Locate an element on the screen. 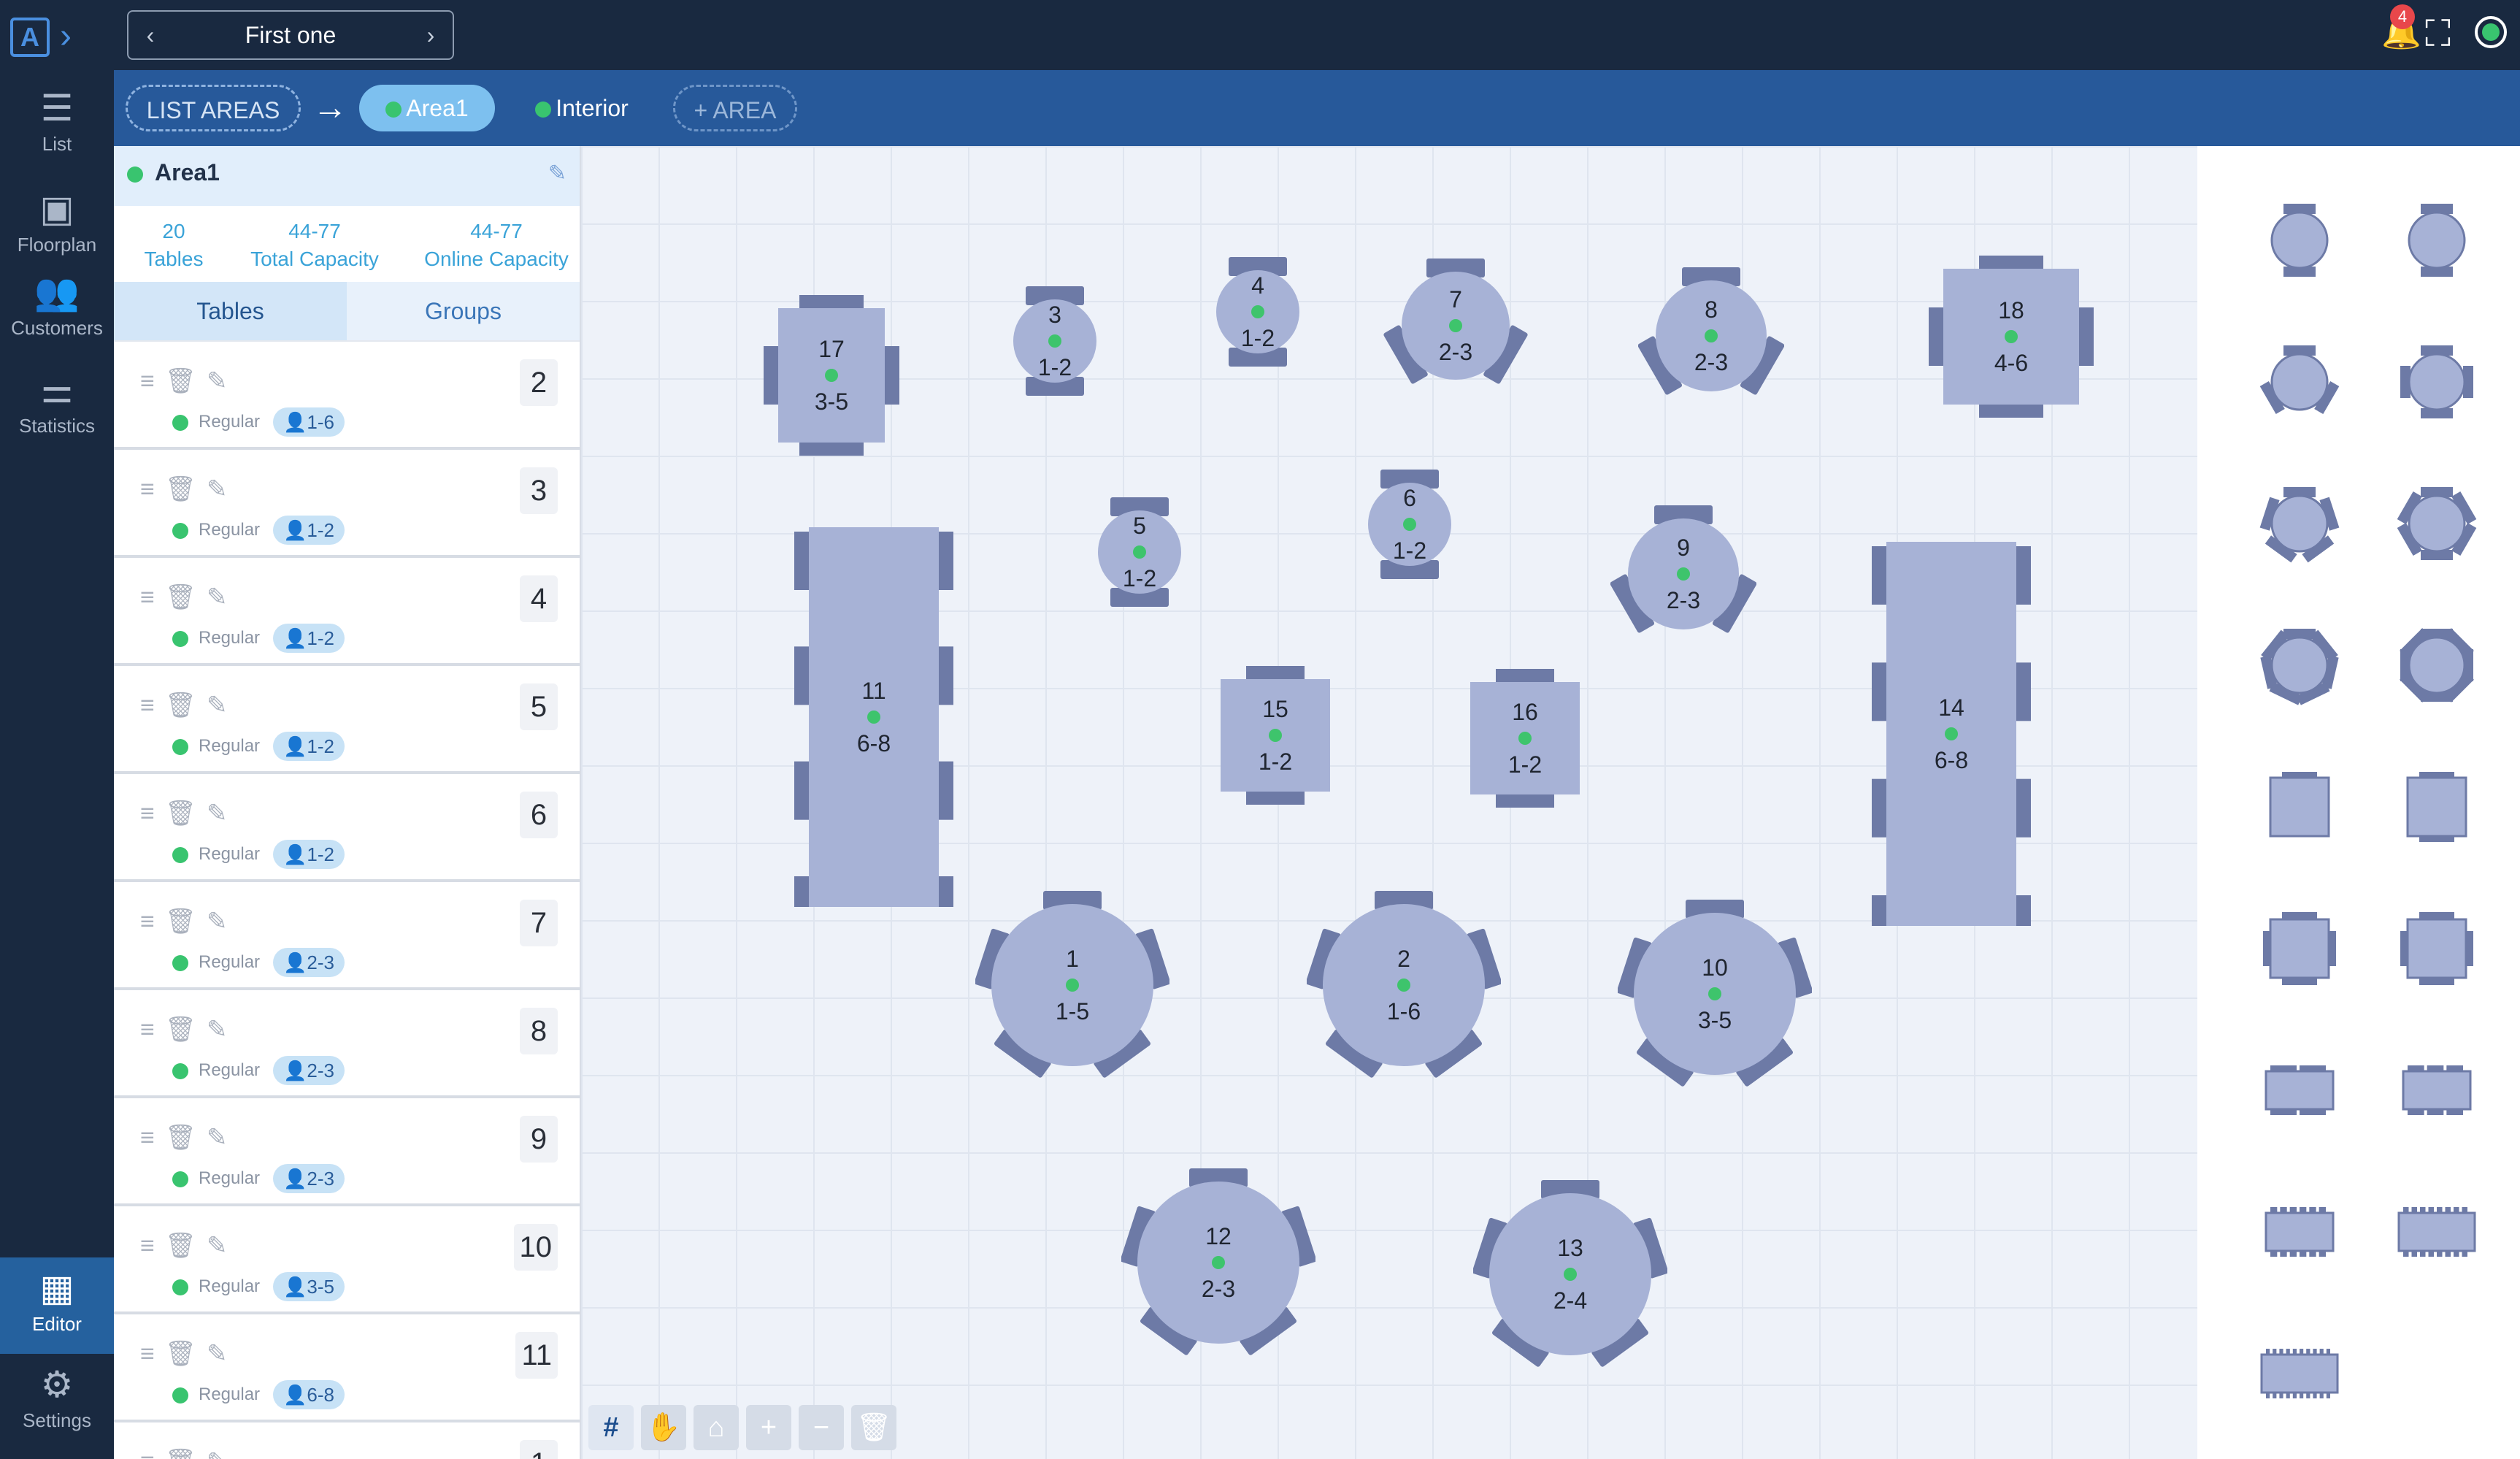  table-row: ≡🗑✎ 4 Regular 👤1-2 is located at coordinates (347, 612).